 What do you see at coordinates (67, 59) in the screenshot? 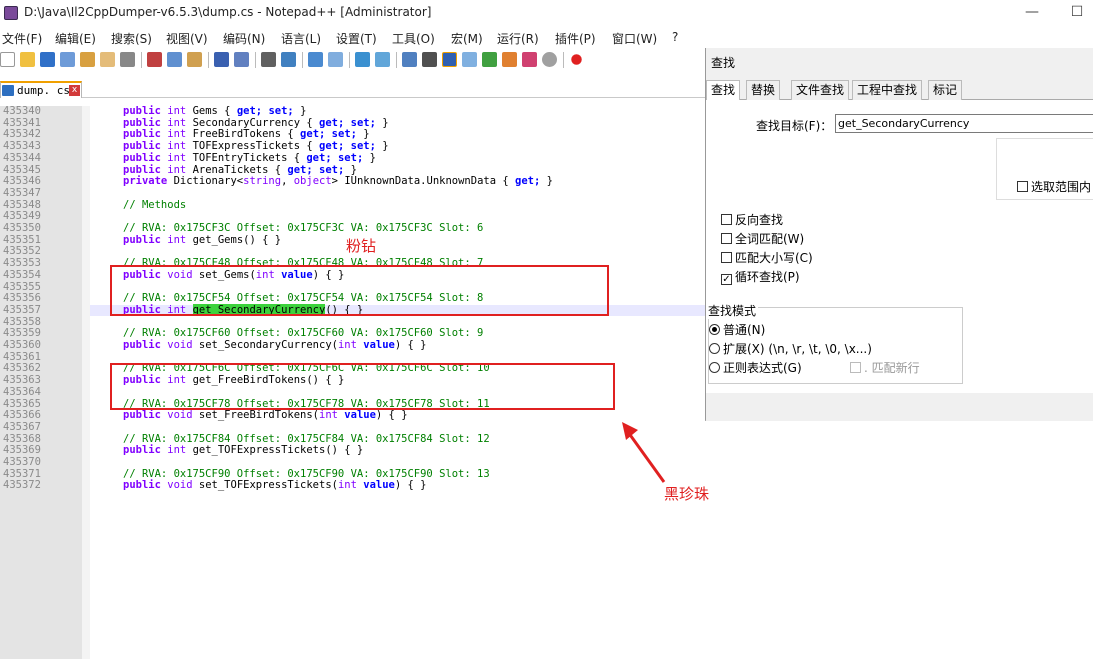
I see `save-all-icon` at bounding box center [67, 59].